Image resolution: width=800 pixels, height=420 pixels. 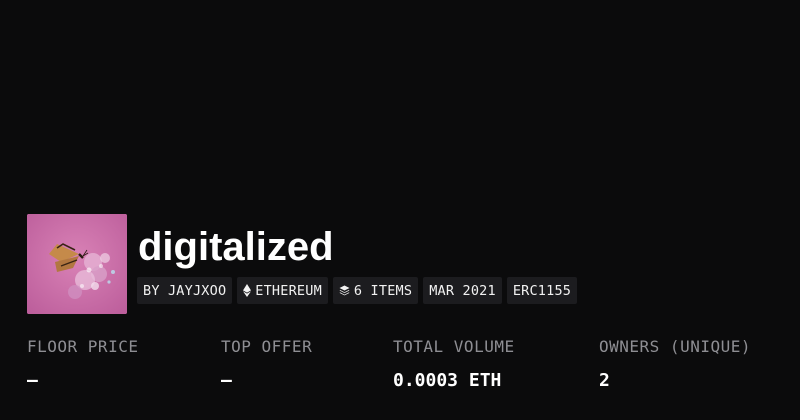 What do you see at coordinates (604, 380) in the screenshot?
I see `owners-value: 2` at bounding box center [604, 380].